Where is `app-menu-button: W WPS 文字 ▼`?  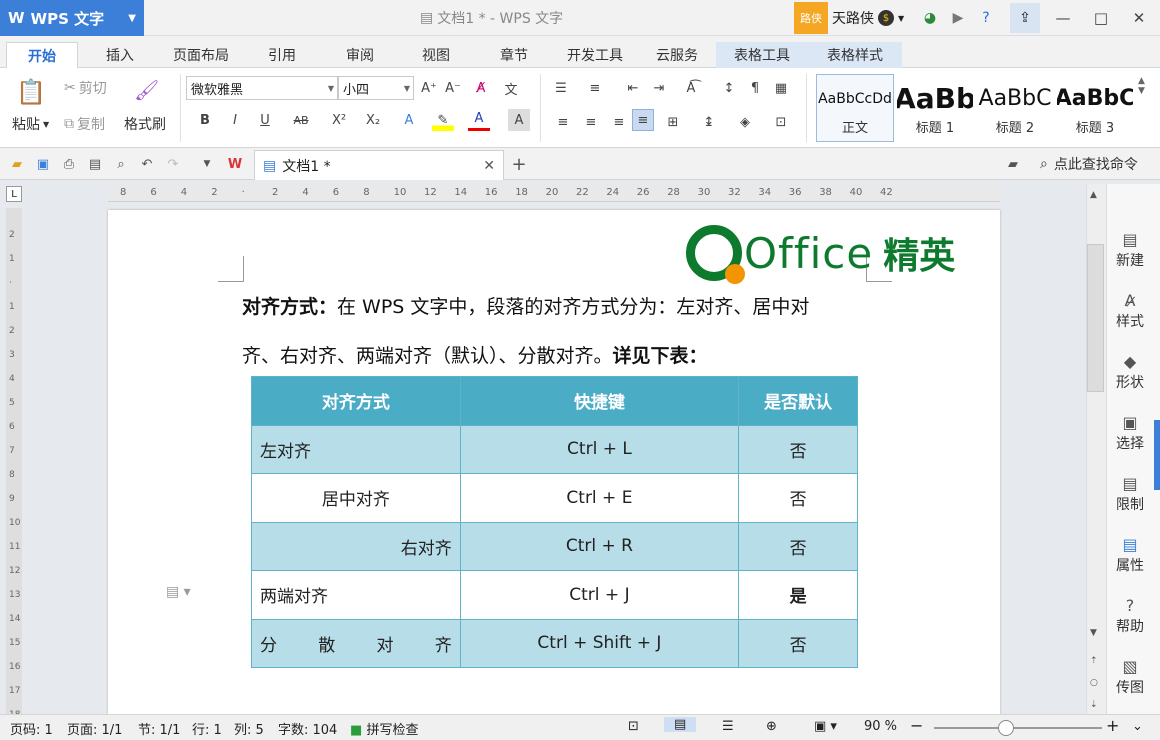 app-menu-button: W WPS 文字 ▼ is located at coordinates (72, 18).